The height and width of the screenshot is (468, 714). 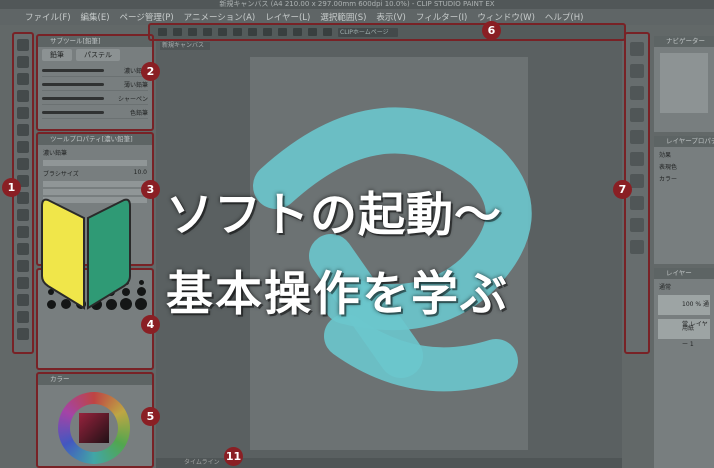 I want to click on callout-number: 2, so click(x=150, y=71).